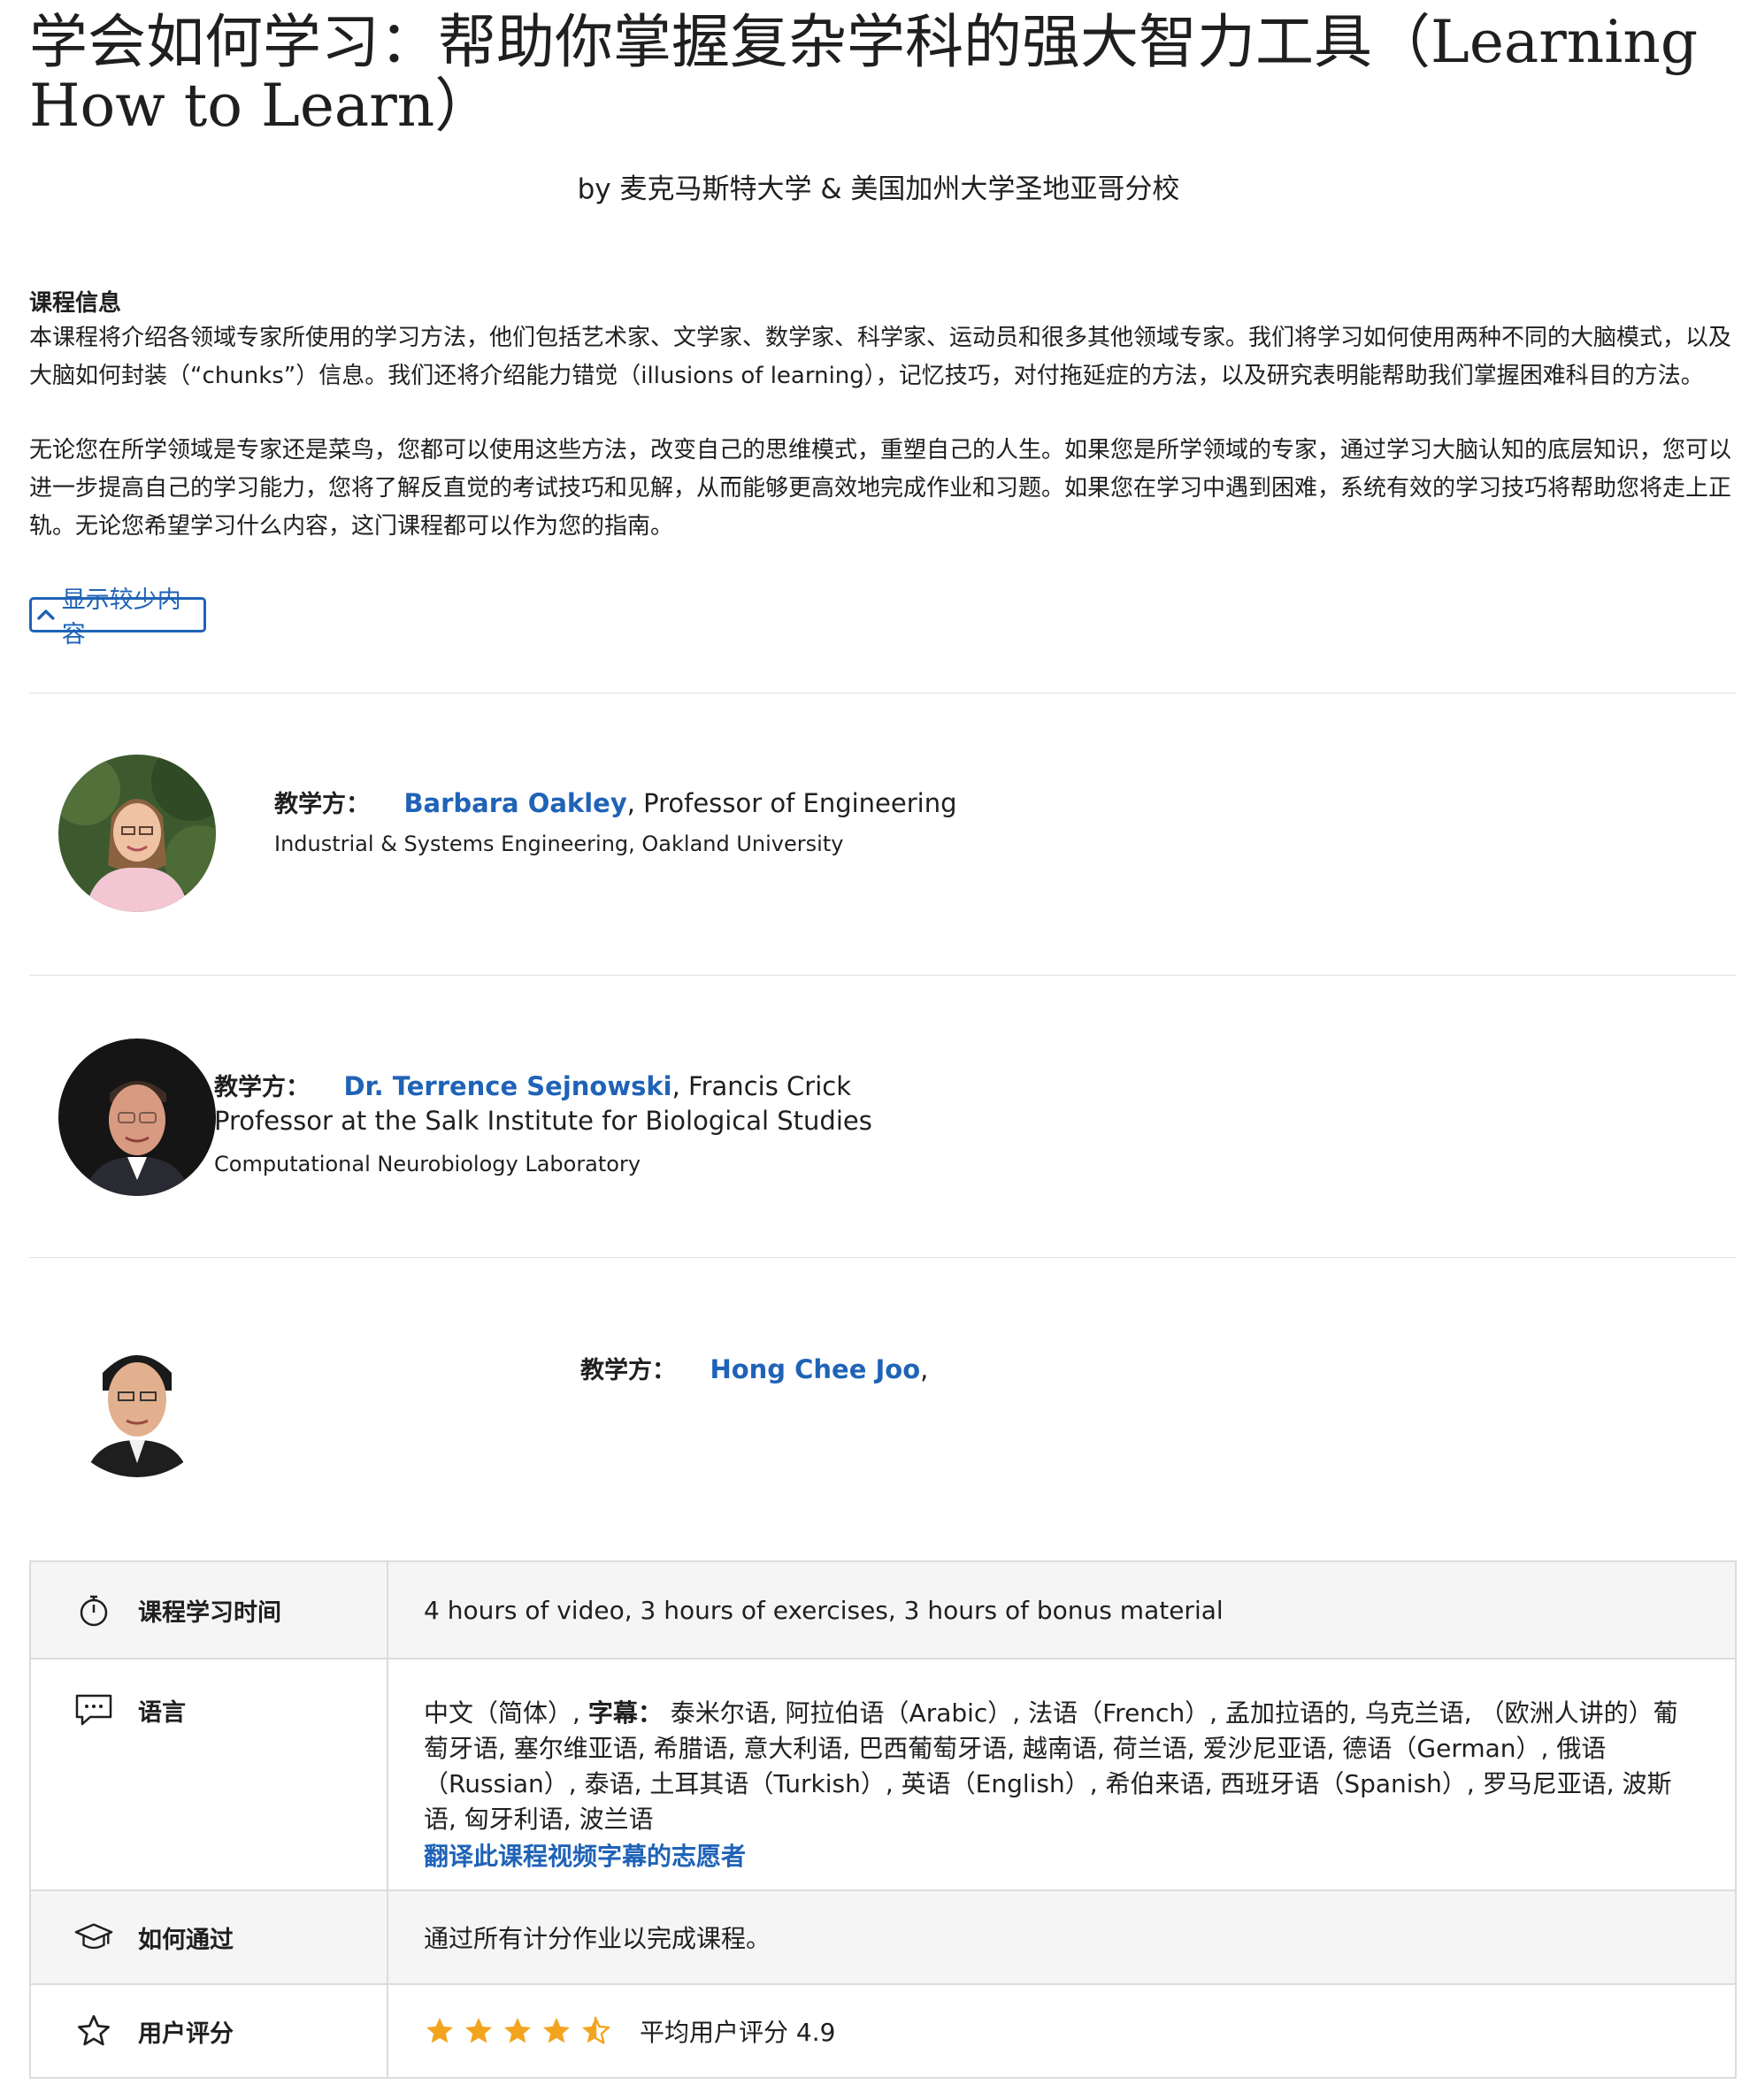 The height and width of the screenshot is (2100, 1757). I want to click on show-less-label: 显示较少内容, so click(121, 617).